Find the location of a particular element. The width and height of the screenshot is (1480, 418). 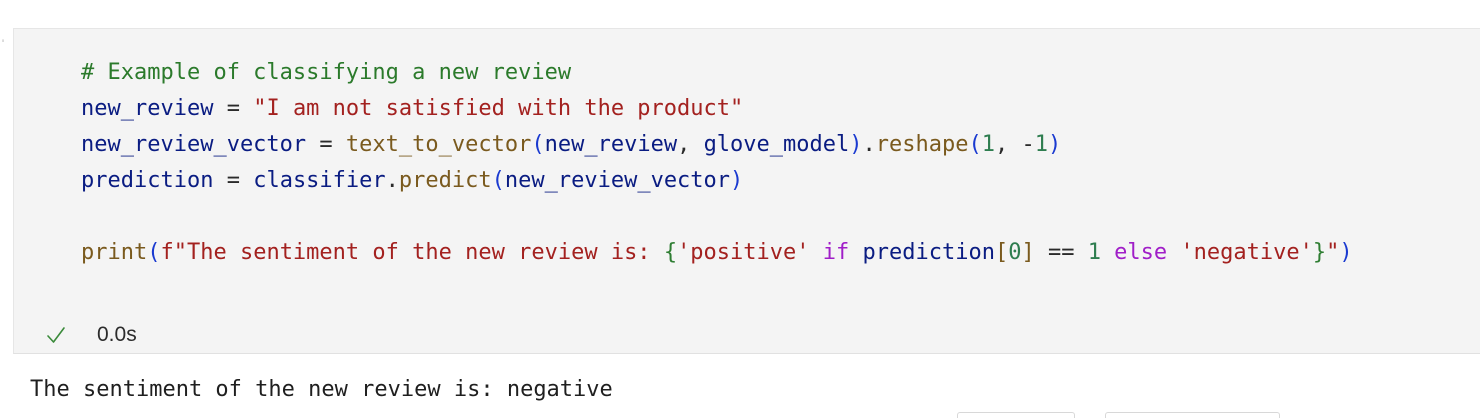

code-token: glove_model is located at coordinates (776, 144).